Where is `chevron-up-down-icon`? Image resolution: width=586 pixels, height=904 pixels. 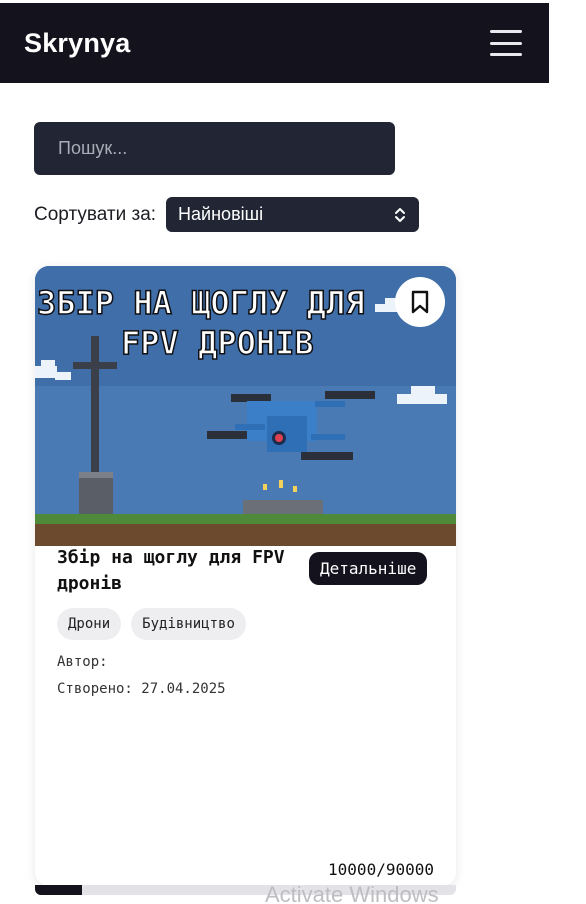 chevron-up-down-icon is located at coordinates (400, 214).